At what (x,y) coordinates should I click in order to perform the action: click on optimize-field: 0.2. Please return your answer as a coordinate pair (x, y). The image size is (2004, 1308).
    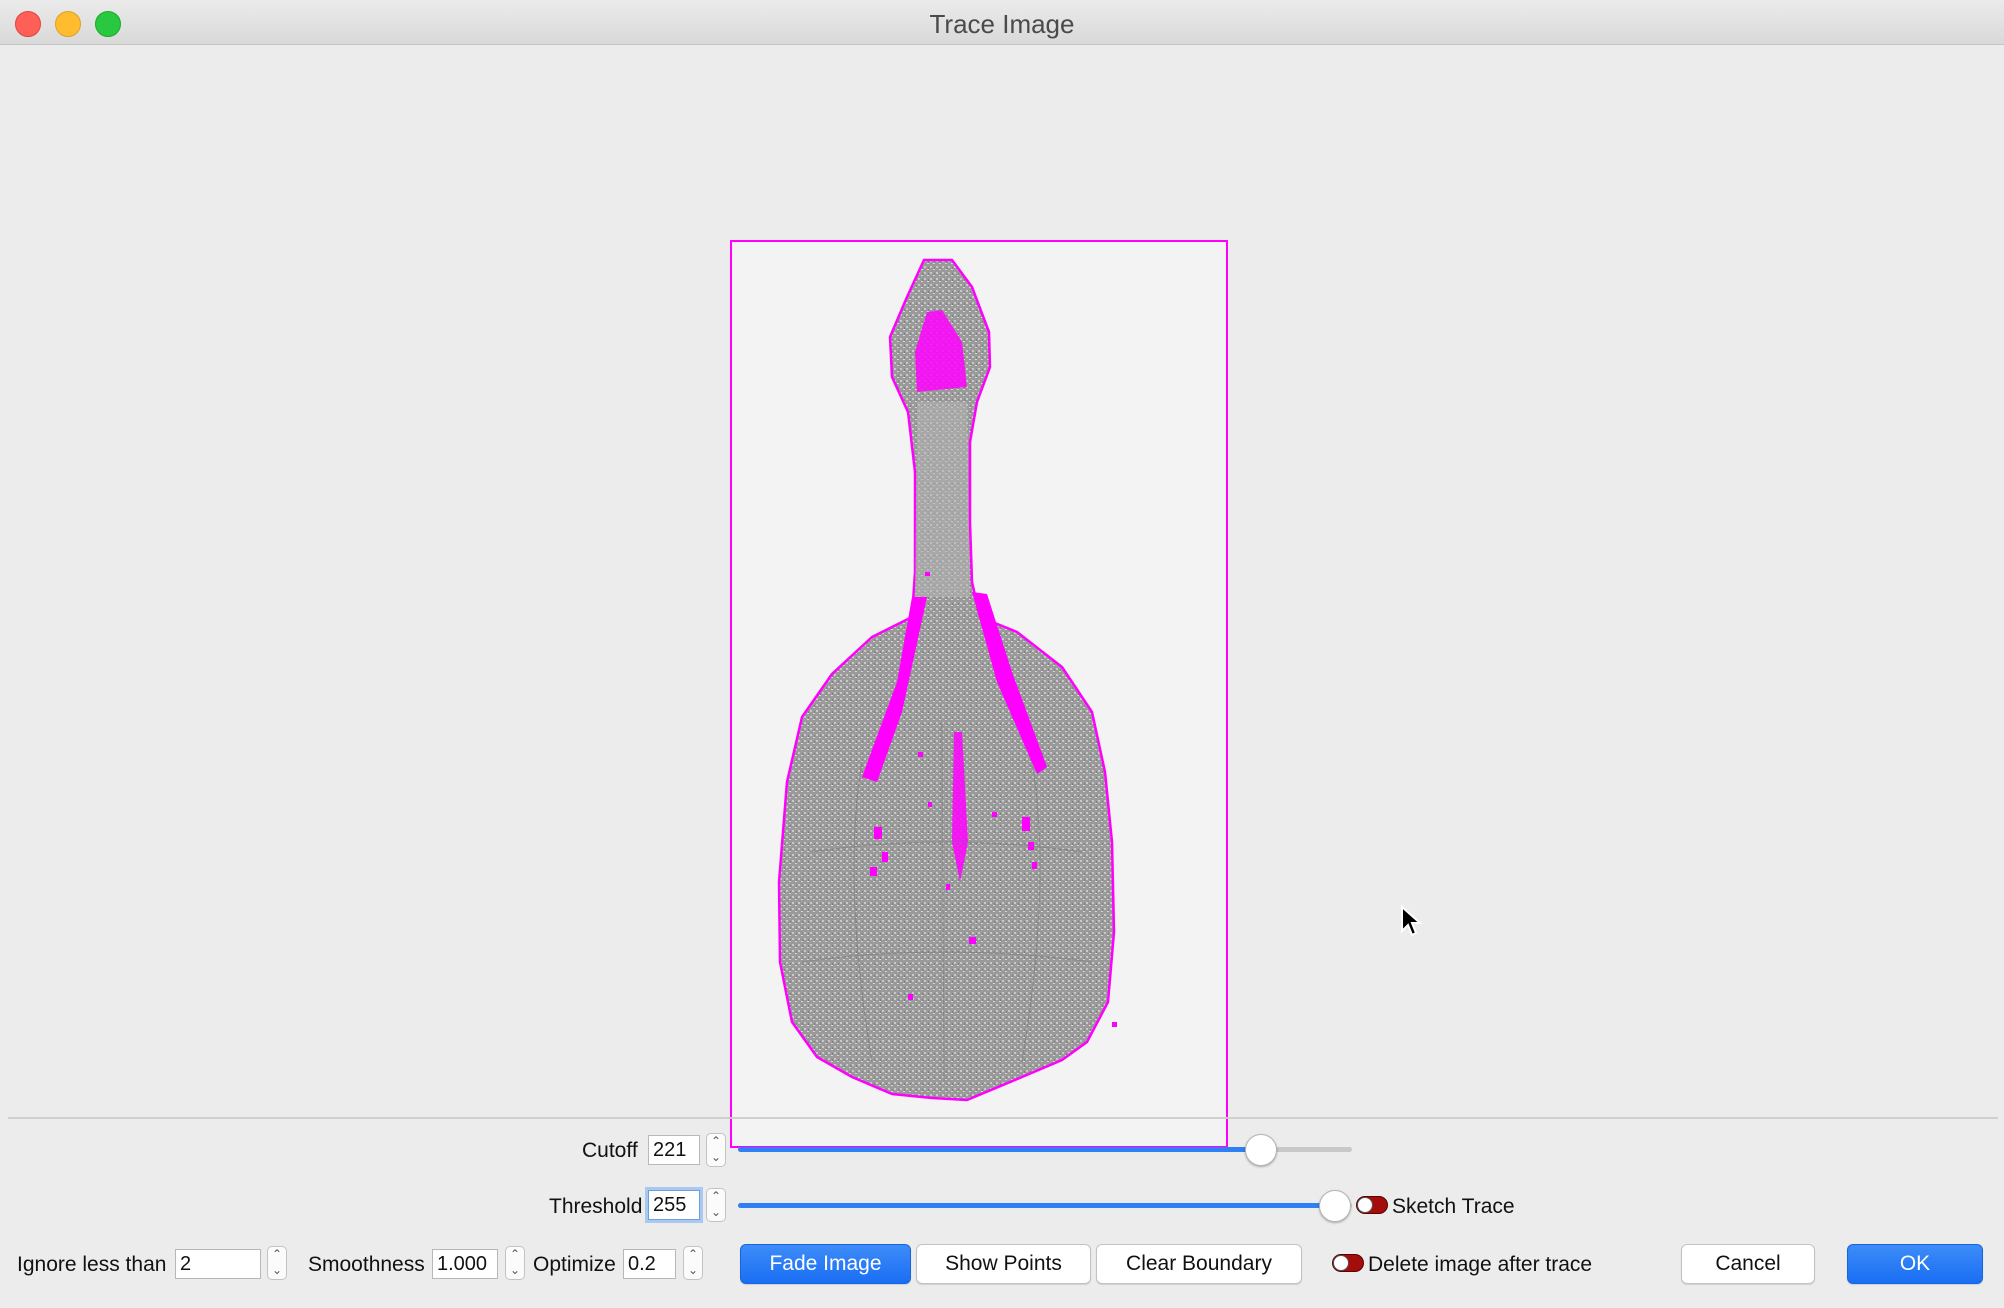
    Looking at the image, I should click on (649, 1264).